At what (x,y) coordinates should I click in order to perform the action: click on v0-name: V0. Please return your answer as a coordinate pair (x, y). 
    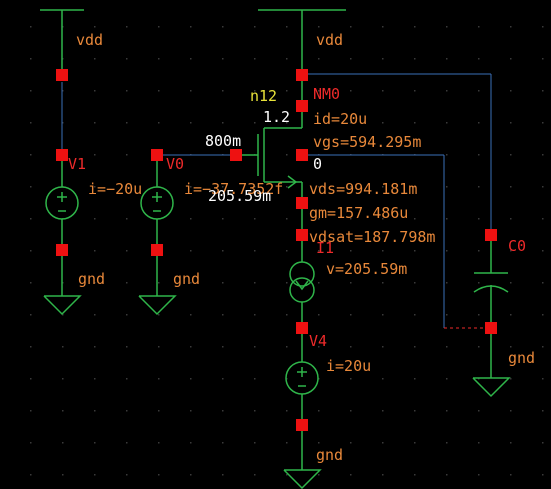
    Looking at the image, I should click on (175, 164).